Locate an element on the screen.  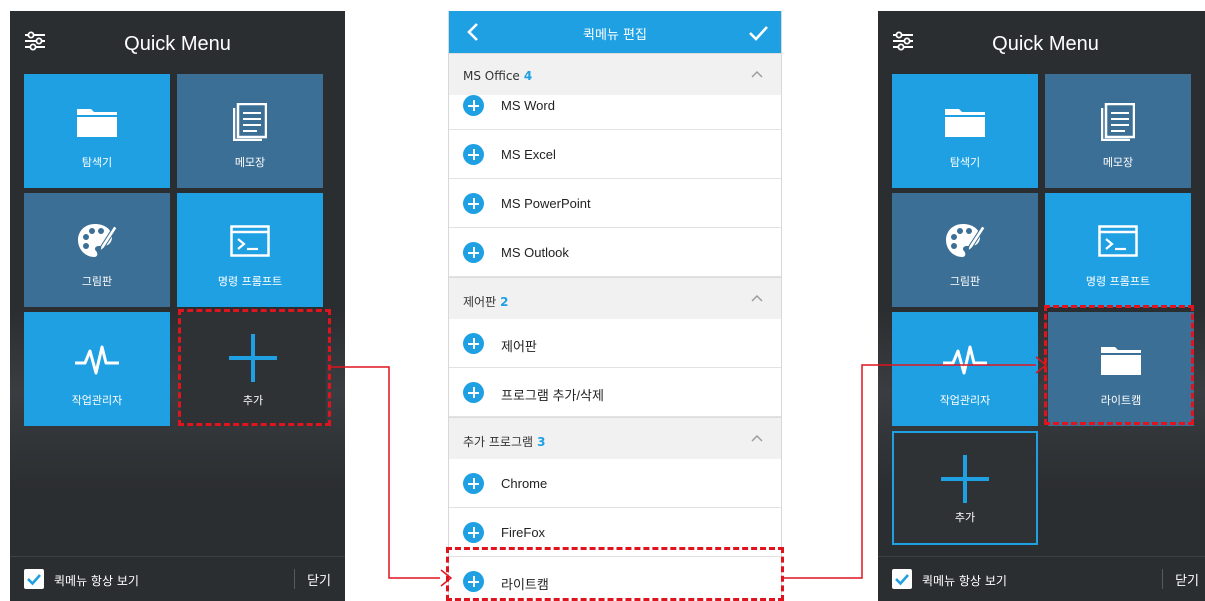
arrow-to-edit-list is located at coordinates (385, 472).